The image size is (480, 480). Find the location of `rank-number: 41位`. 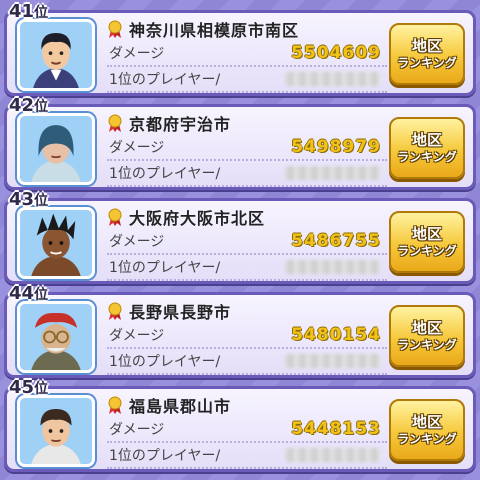

rank-number: 41位 is located at coordinates (29, 11).